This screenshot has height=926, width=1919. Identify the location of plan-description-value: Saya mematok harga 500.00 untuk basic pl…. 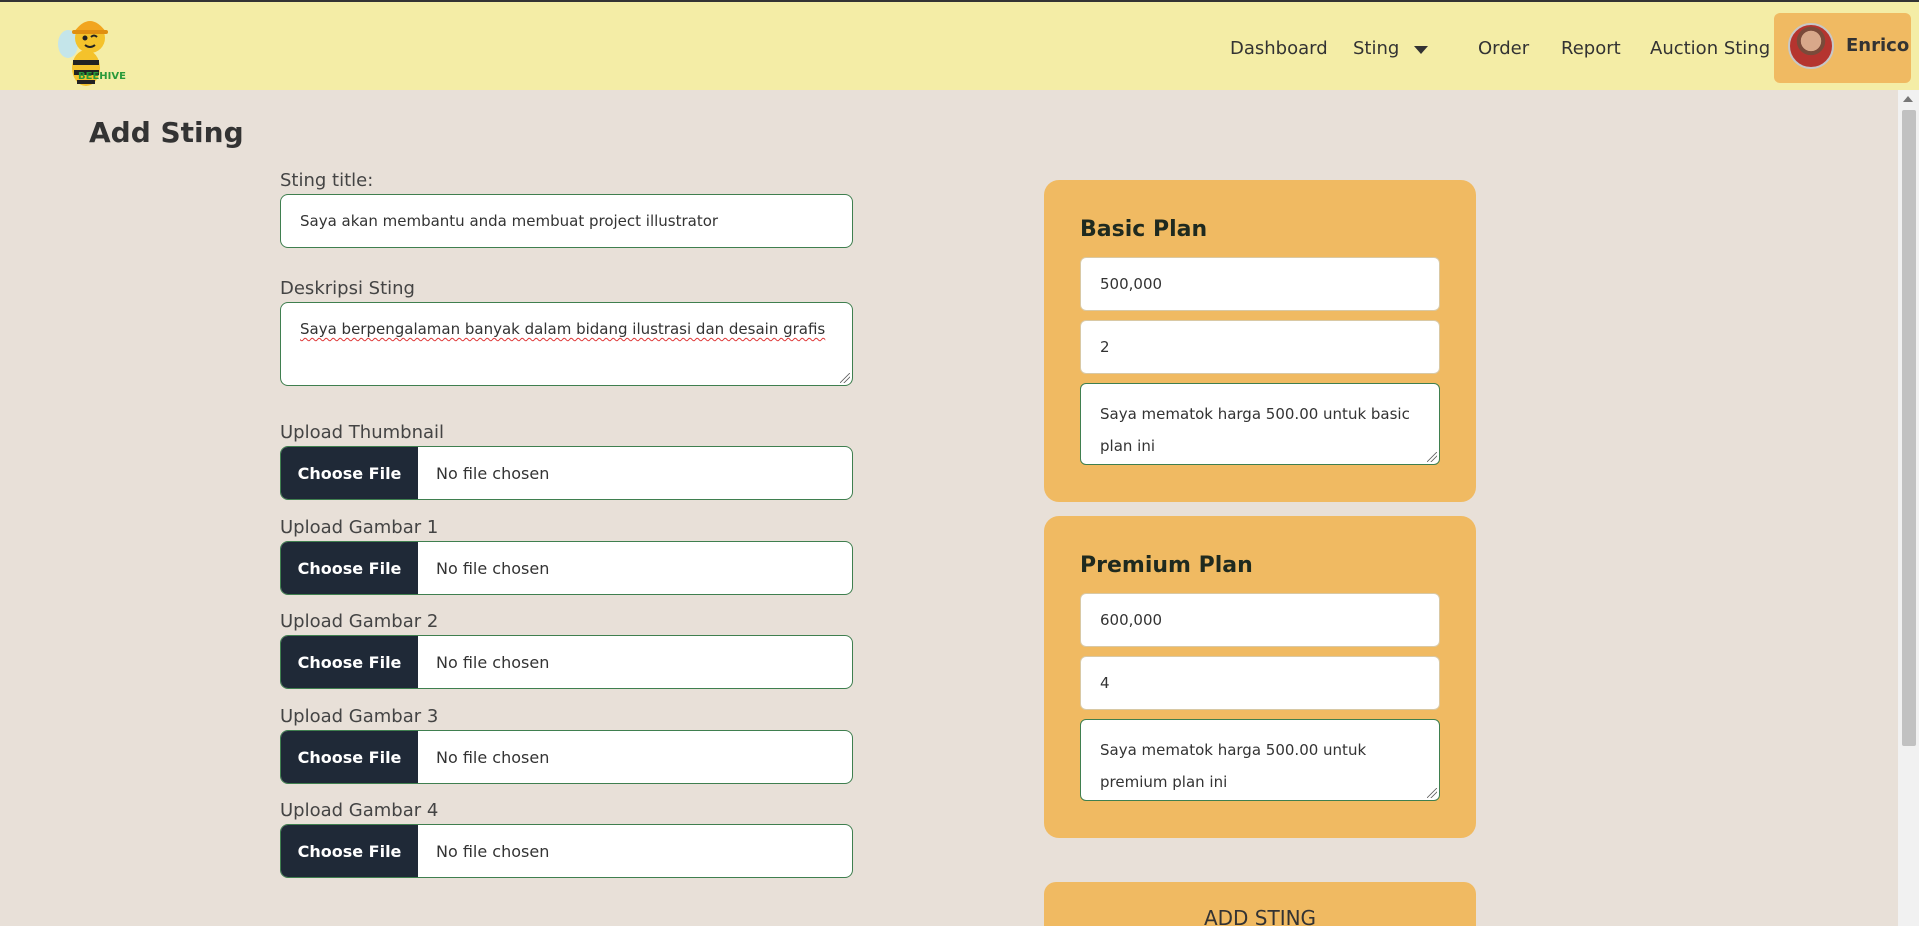
(1255, 430).